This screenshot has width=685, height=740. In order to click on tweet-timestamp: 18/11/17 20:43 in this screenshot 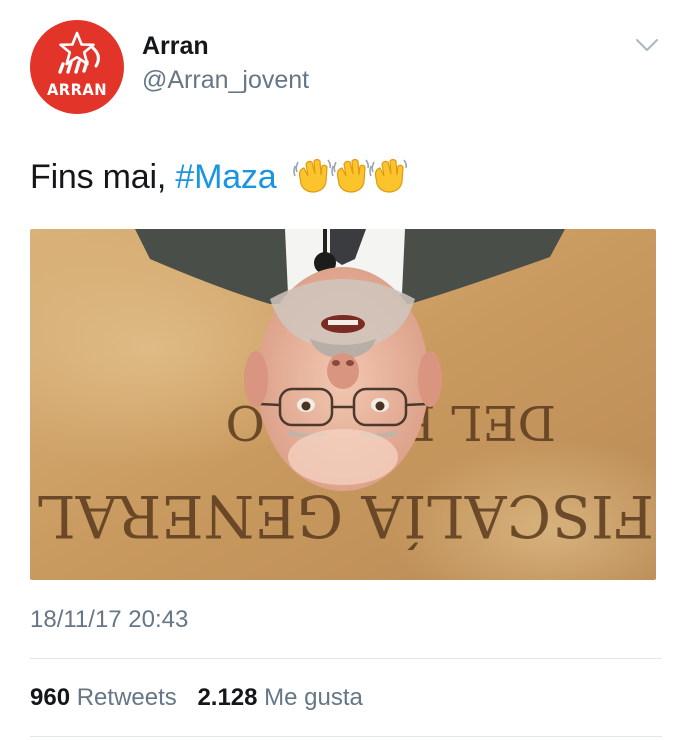, I will do `click(109, 619)`.